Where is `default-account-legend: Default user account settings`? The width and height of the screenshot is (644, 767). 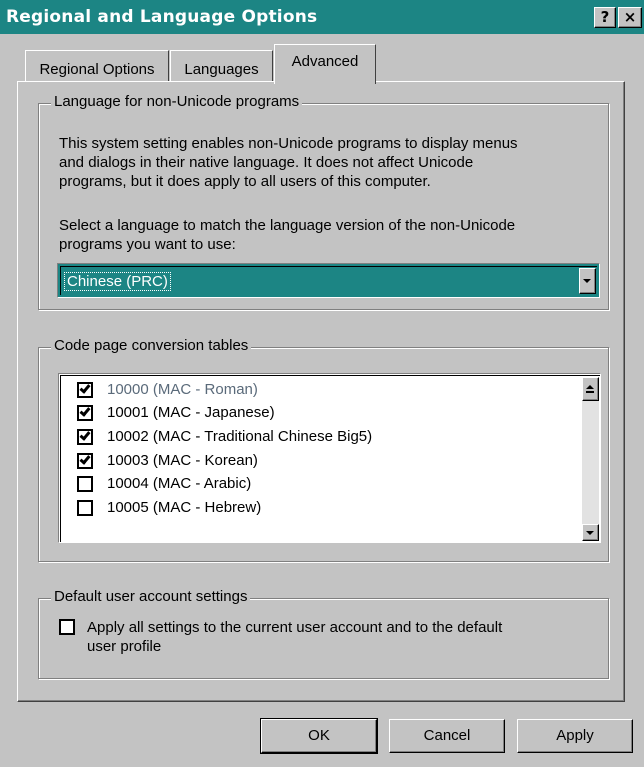 default-account-legend: Default user account settings is located at coordinates (151, 596).